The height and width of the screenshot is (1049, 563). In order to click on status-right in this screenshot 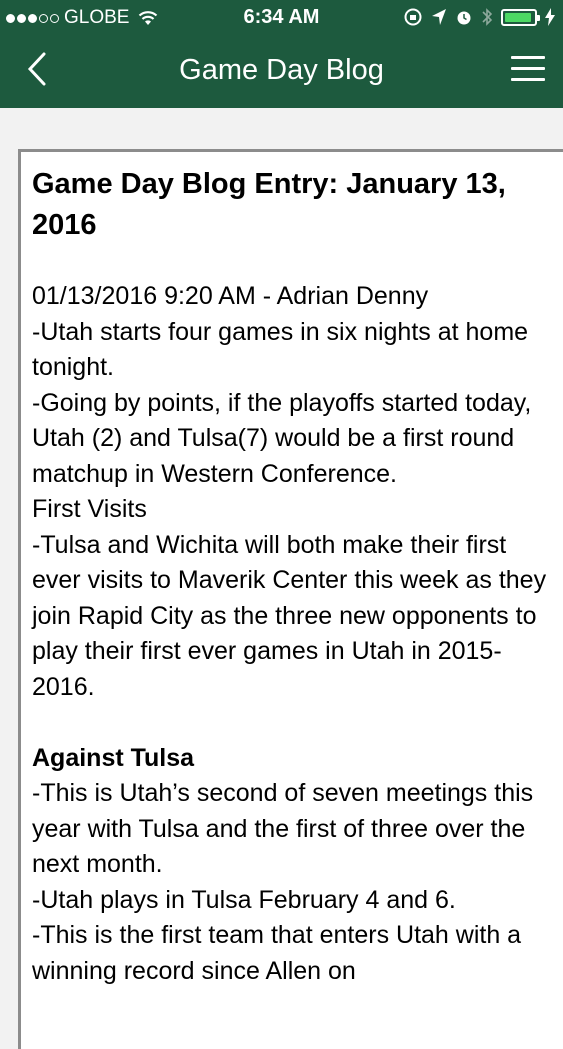, I will do `click(479, 17)`.